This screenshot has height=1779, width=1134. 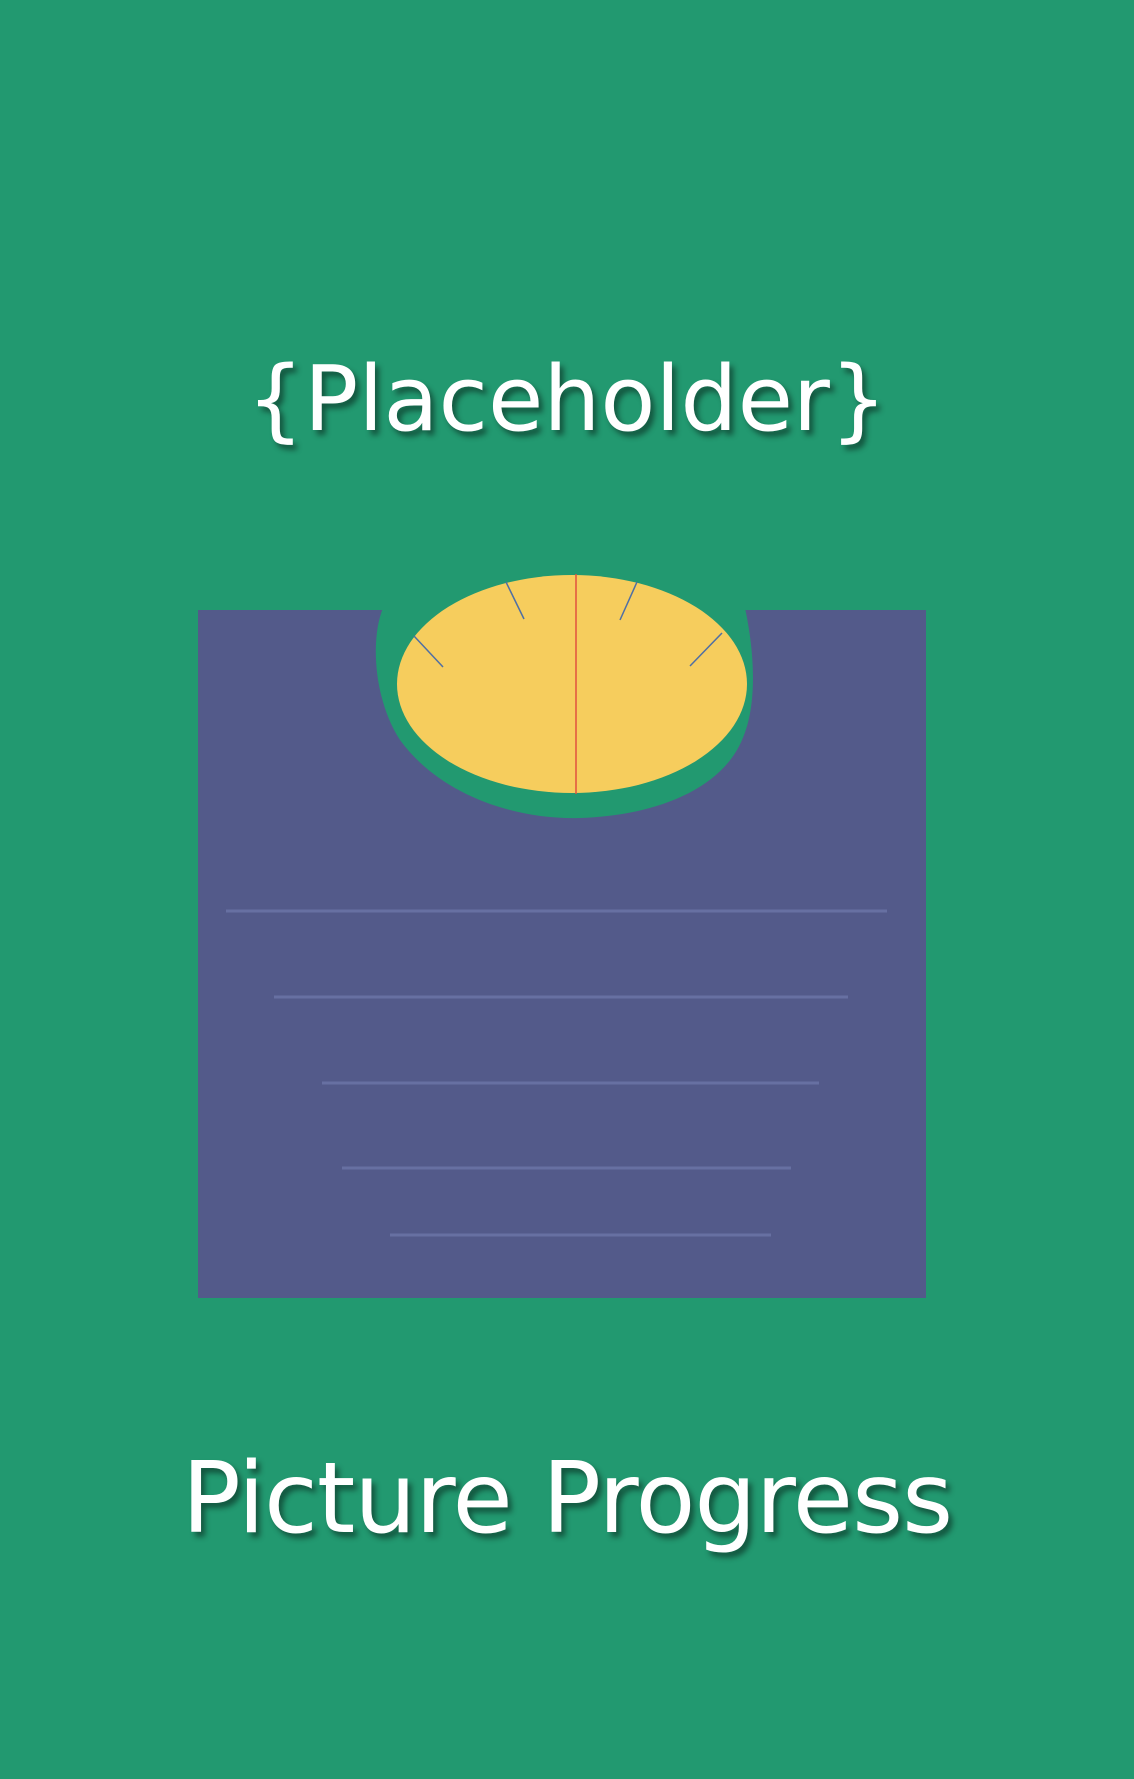 I want to click on placeholder-text: {Placeholder}, so click(x=567, y=399).